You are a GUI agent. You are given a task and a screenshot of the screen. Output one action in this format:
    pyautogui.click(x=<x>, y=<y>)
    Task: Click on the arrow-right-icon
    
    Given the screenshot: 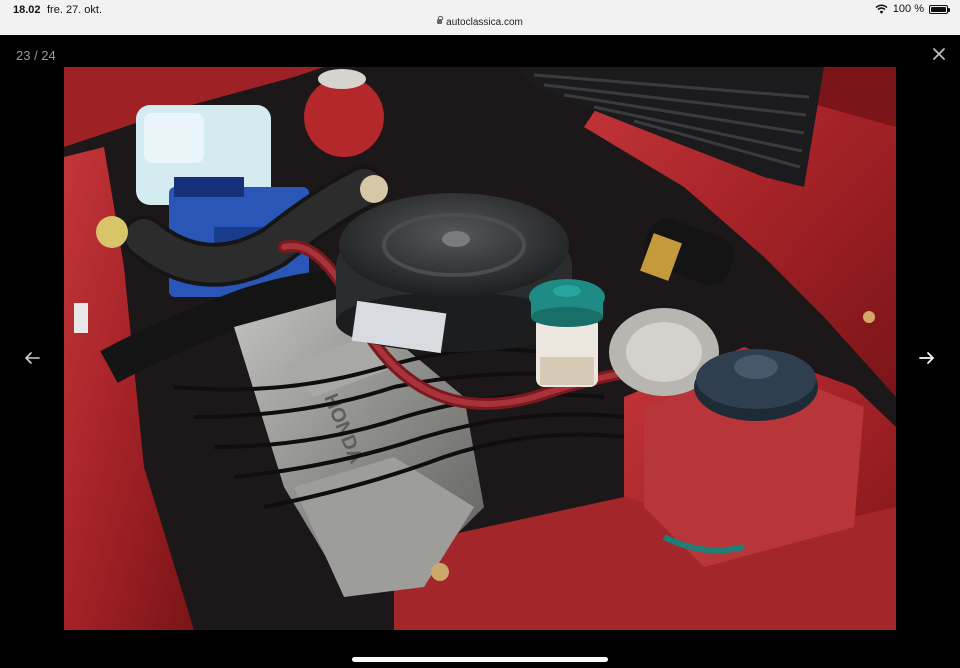 What is the action you would take?
    pyautogui.click(x=926, y=358)
    